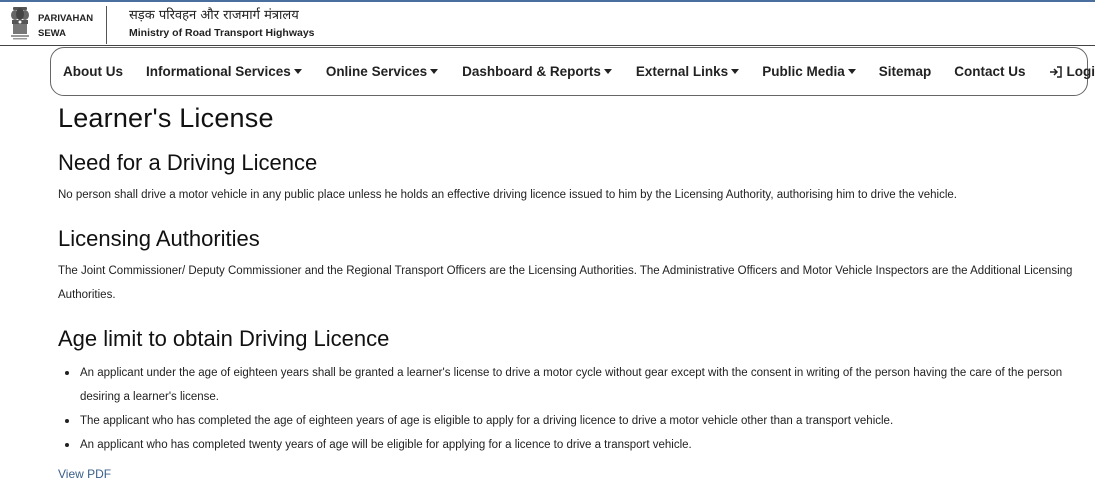 The height and width of the screenshot is (484, 1095). What do you see at coordinates (224, 338) in the screenshot?
I see `section-title-age-limit: Age limit to obtain Driving Licence` at bounding box center [224, 338].